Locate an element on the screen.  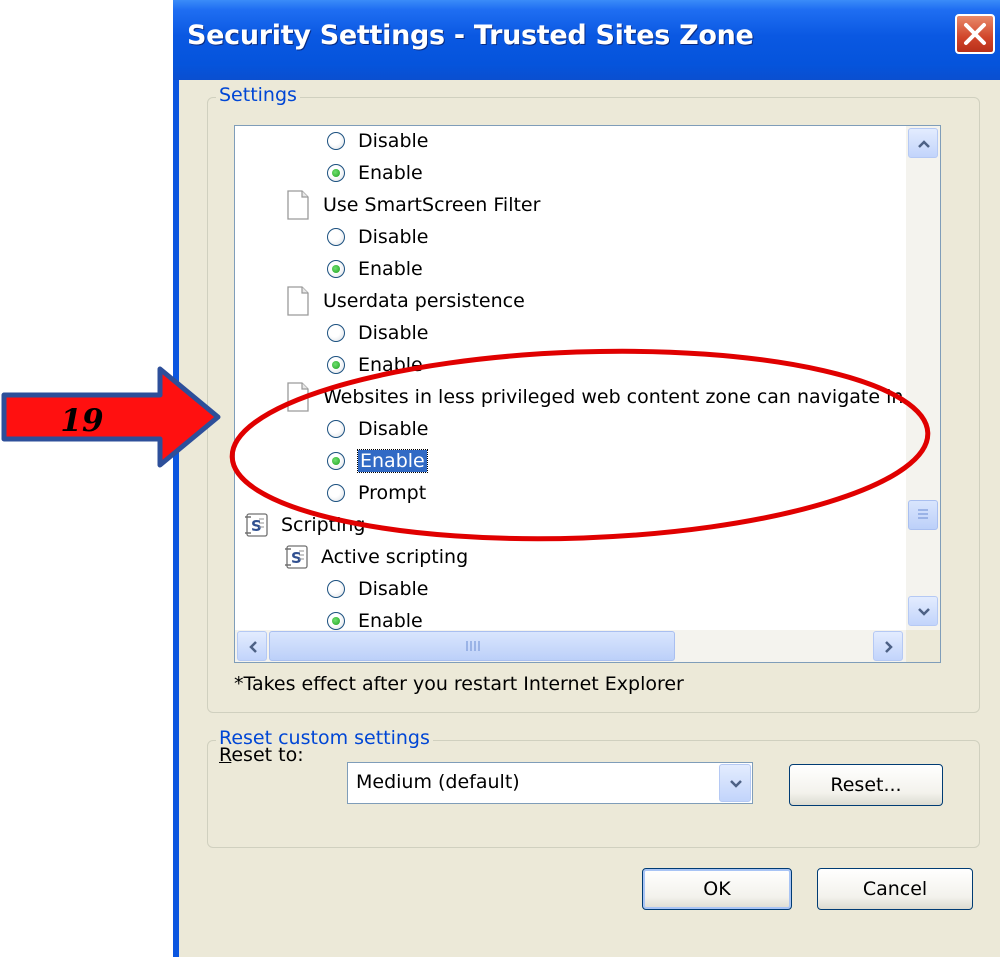
chevron-left-icon is located at coordinates (253, 647).